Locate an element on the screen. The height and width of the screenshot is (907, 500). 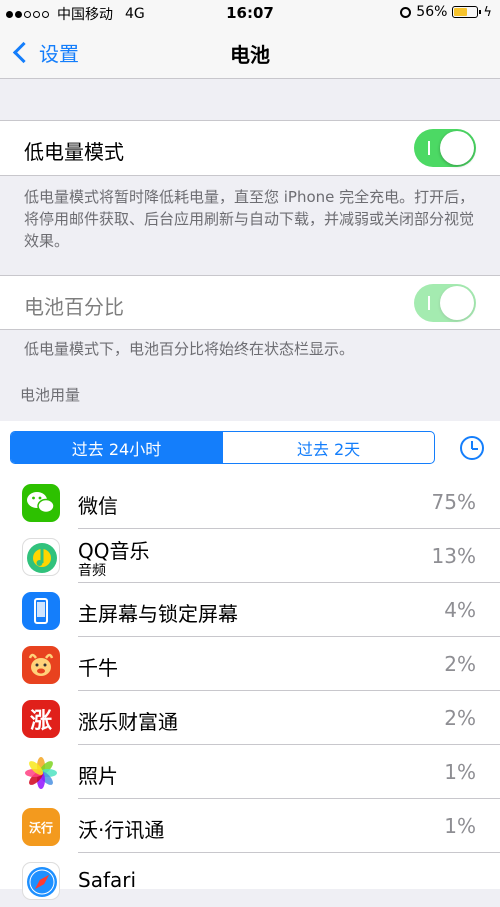
low-power-mode-cell: 低电量模式 is located at coordinates (250, 148).